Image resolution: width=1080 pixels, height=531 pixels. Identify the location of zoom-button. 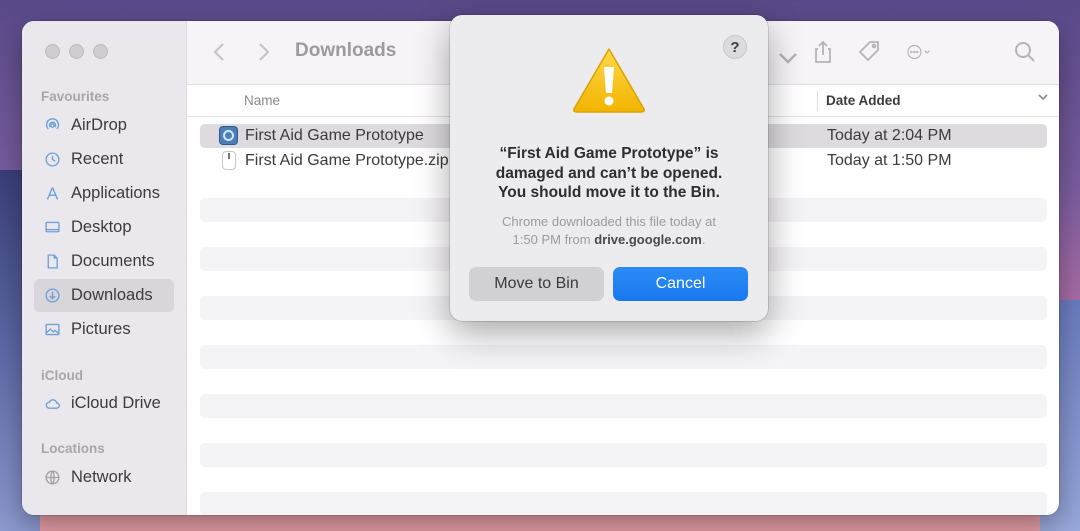
(100, 51).